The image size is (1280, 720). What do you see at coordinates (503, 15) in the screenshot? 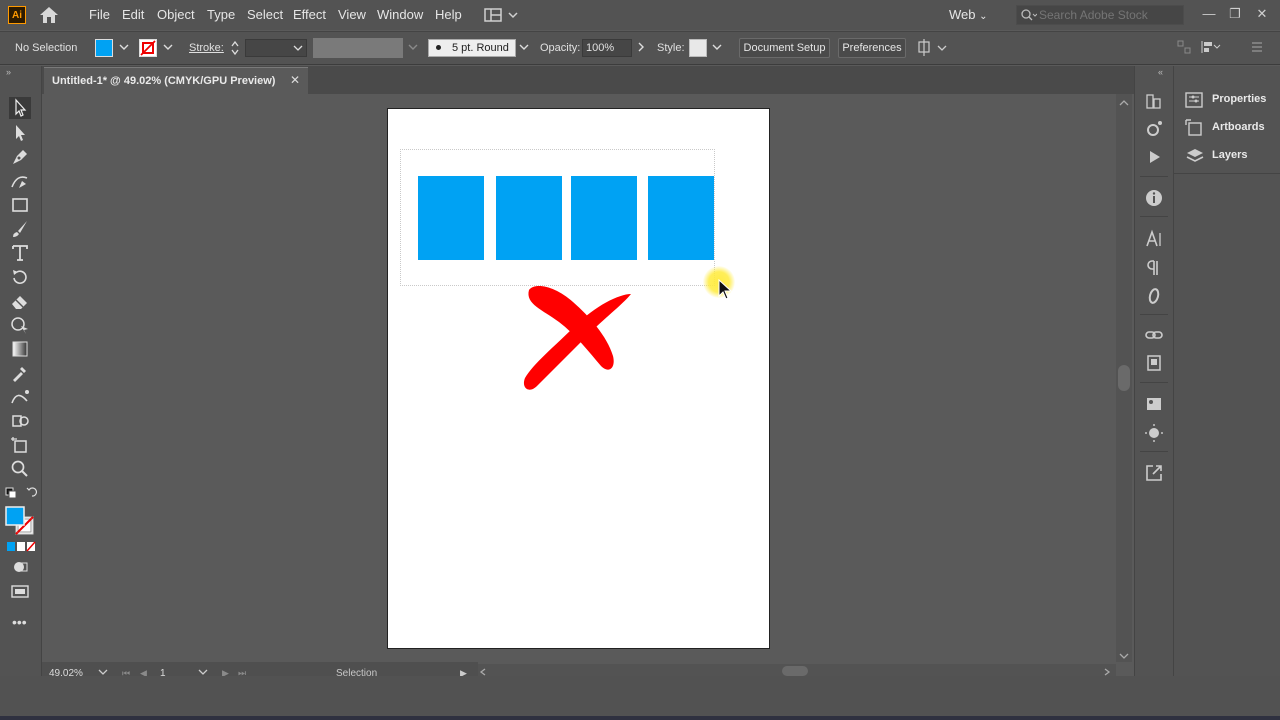
I see `arrange-documents-icon` at bounding box center [503, 15].